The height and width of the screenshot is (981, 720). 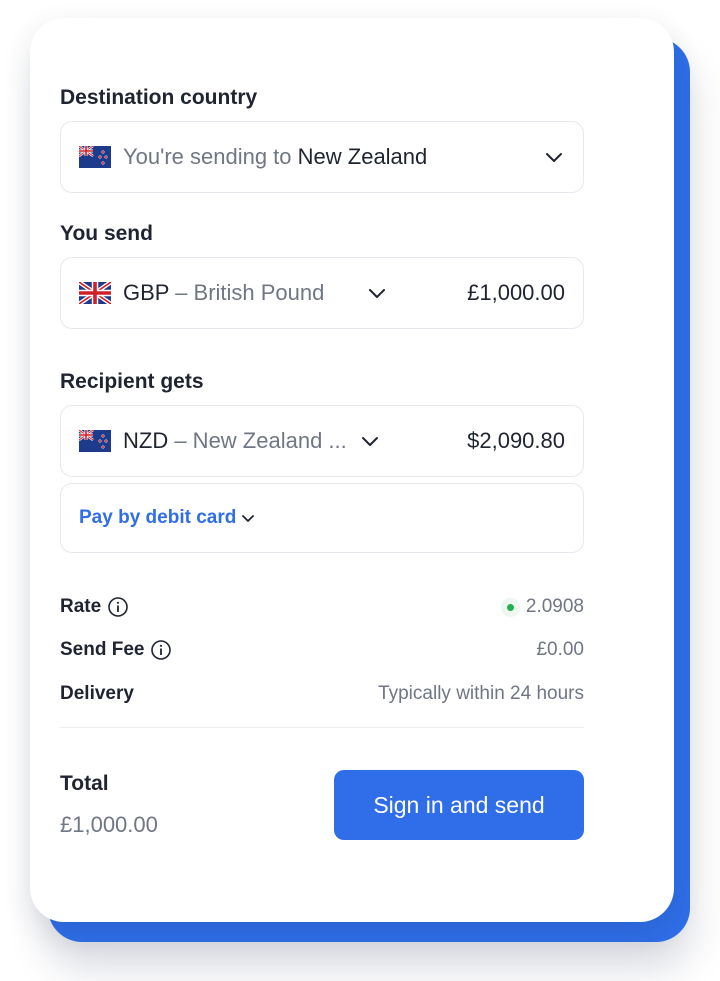 What do you see at coordinates (81, 606) in the screenshot?
I see `rate-label: Rate` at bounding box center [81, 606].